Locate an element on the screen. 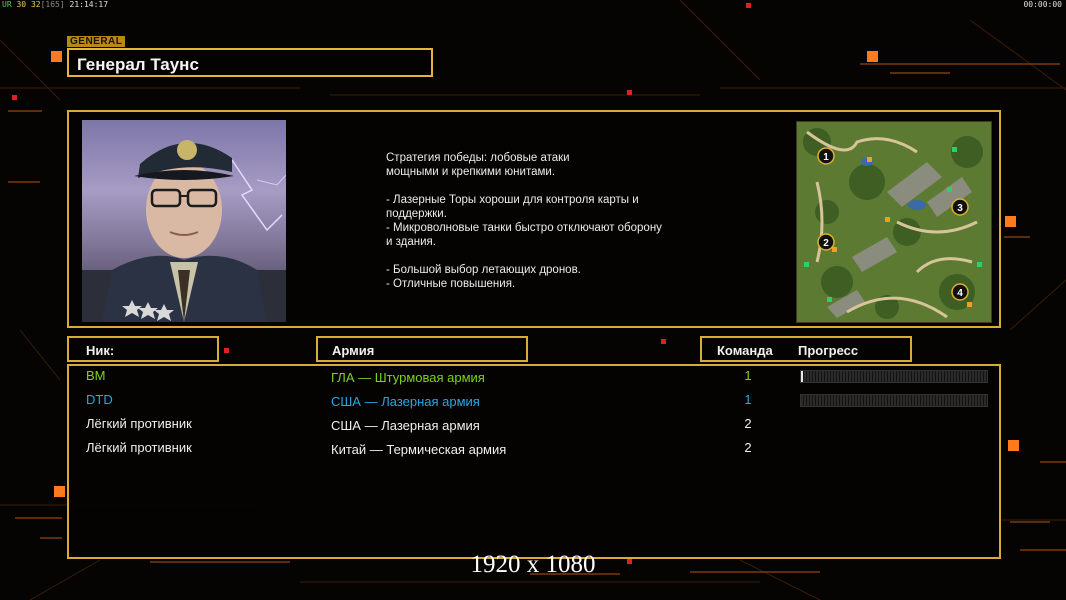 Image resolution: width=1066 pixels, height=600 pixels. player-row: BM ГЛА — Штурмовая армия 1 is located at coordinates (534, 379).